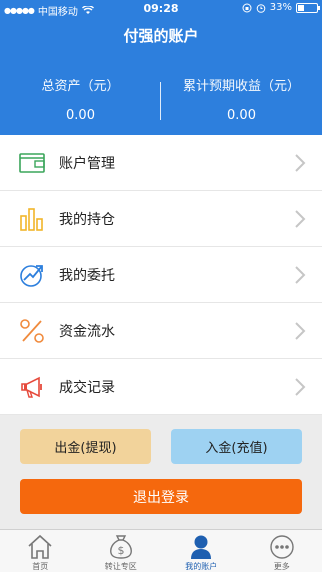 The width and height of the screenshot is (322, 572). Describe the element at coordinates (32, 331) in the screenshot. I see `percent-icon` at that location.